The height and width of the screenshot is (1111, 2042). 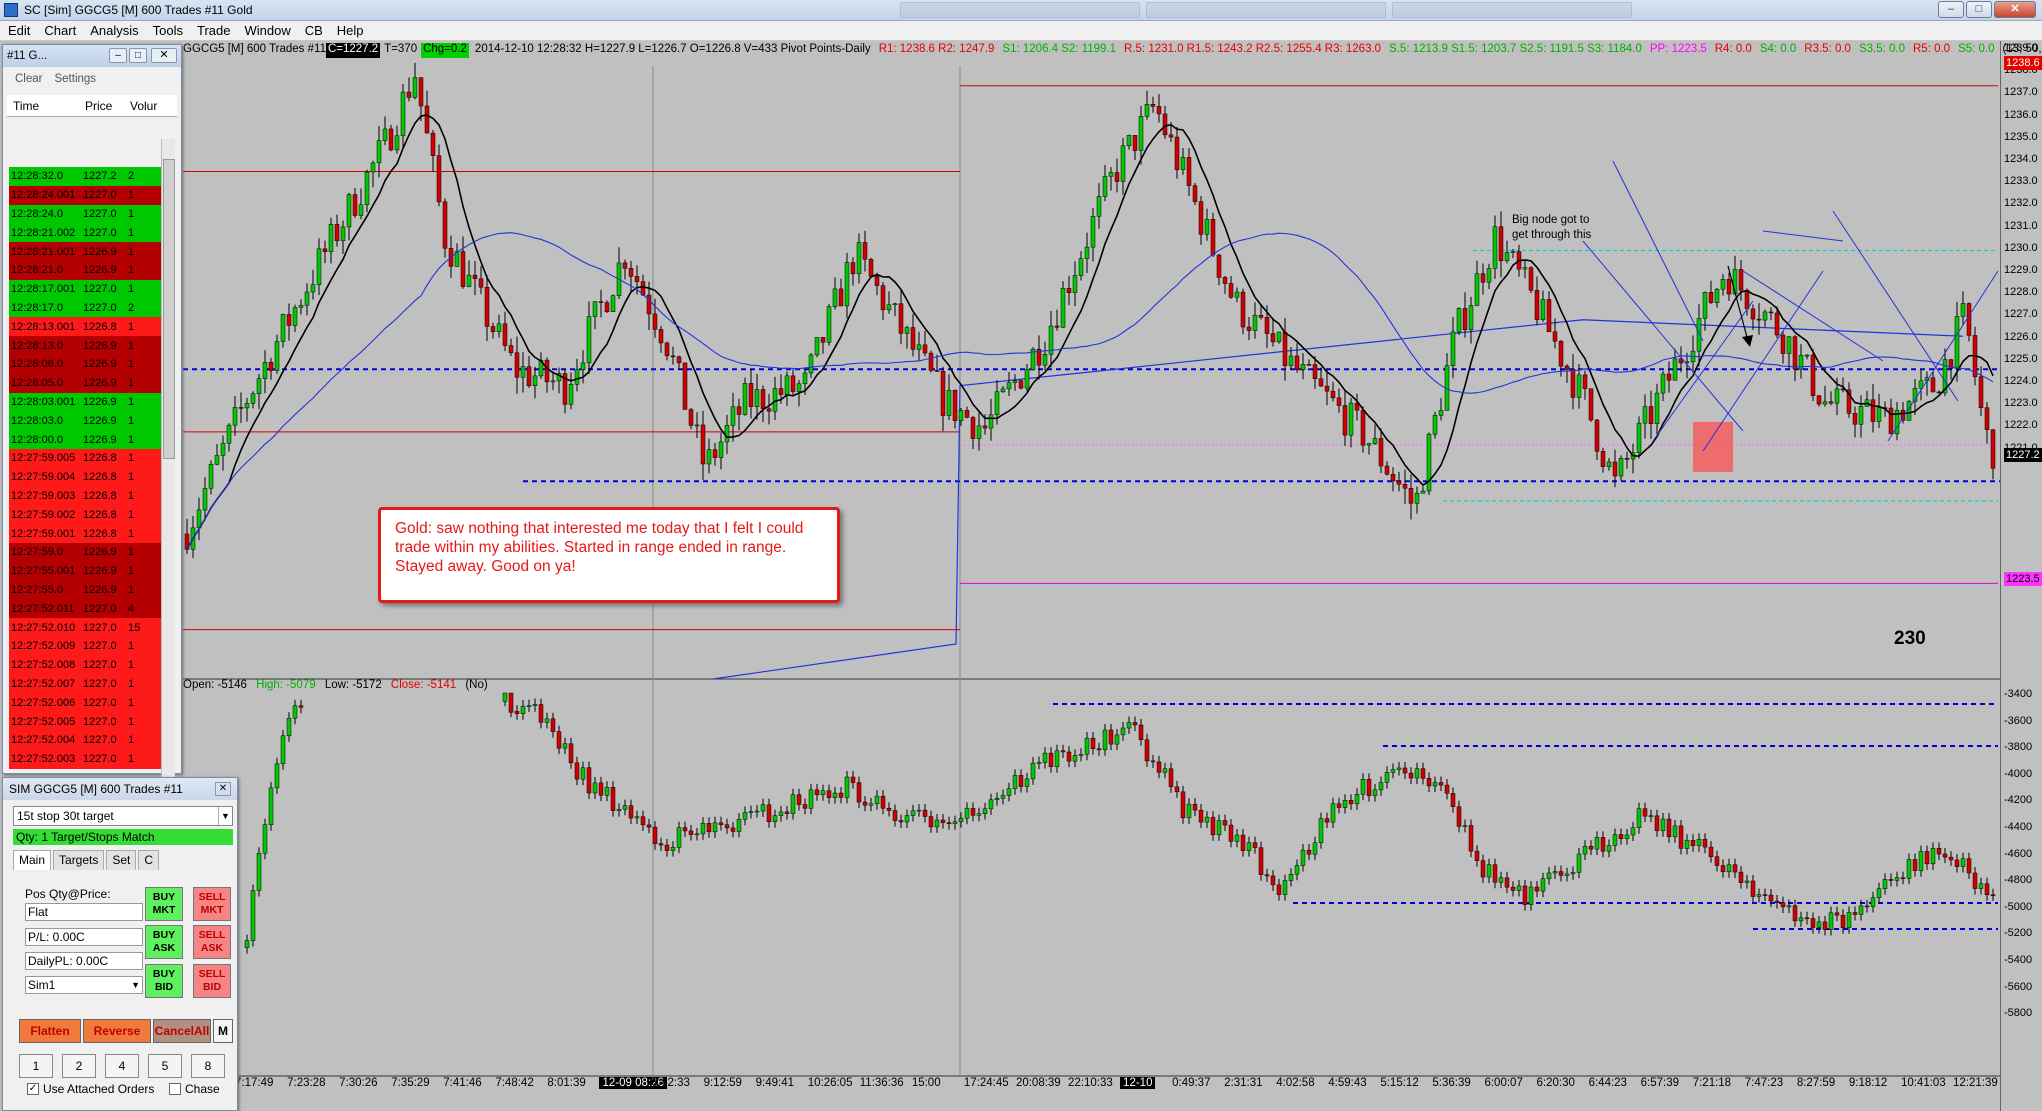 I want to click on strategy-select: 15t stop 30t target ▼, so click(x=123, y=816).